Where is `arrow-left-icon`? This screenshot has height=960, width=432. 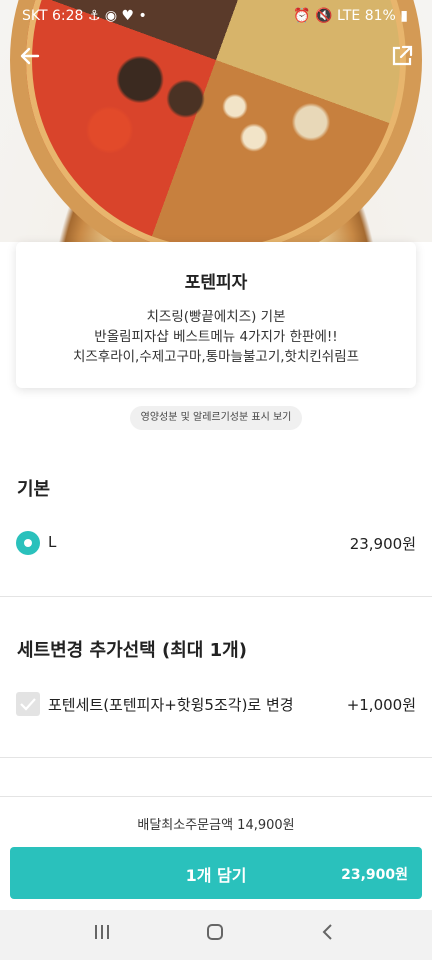
arrow-left-icon is located at coordinates (30, 56).